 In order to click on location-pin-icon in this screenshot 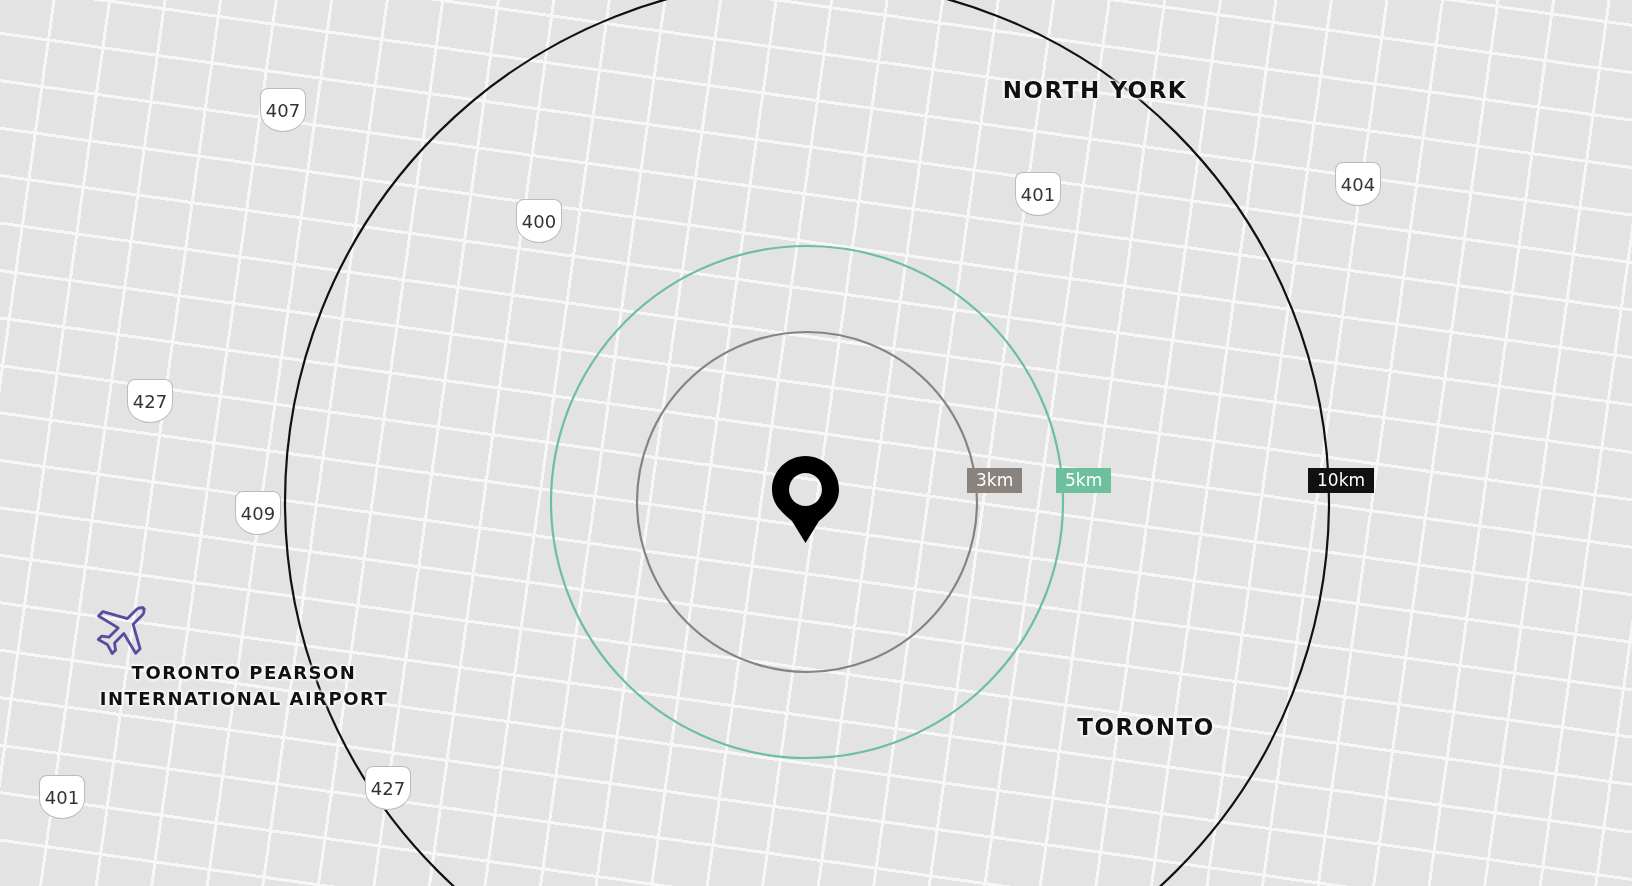, I will do `click(805, 499)`.